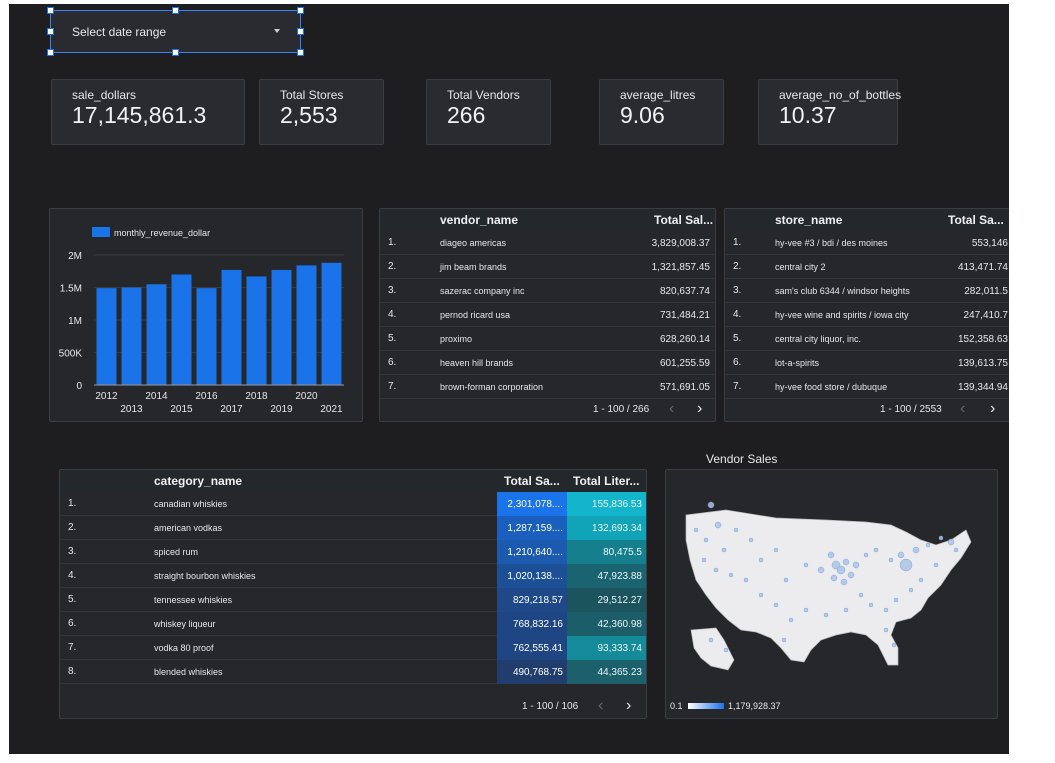  I want to click on vendor-sales-map: 0.1 1,179,928.37, so click(831, 594).